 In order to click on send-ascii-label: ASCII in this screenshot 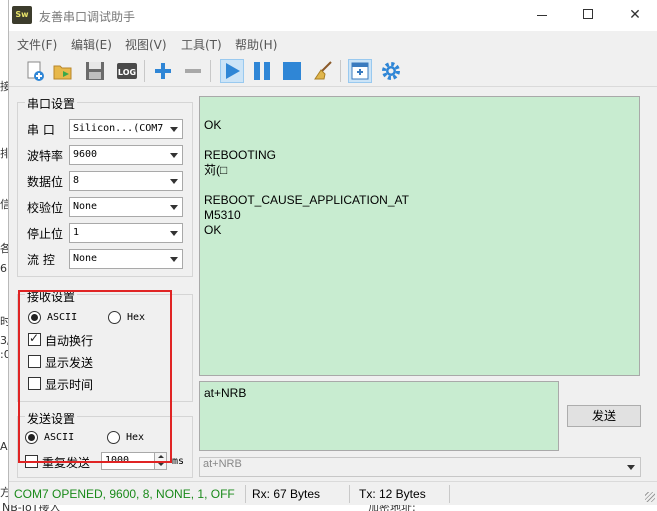, I will do `click(59, 437)`.